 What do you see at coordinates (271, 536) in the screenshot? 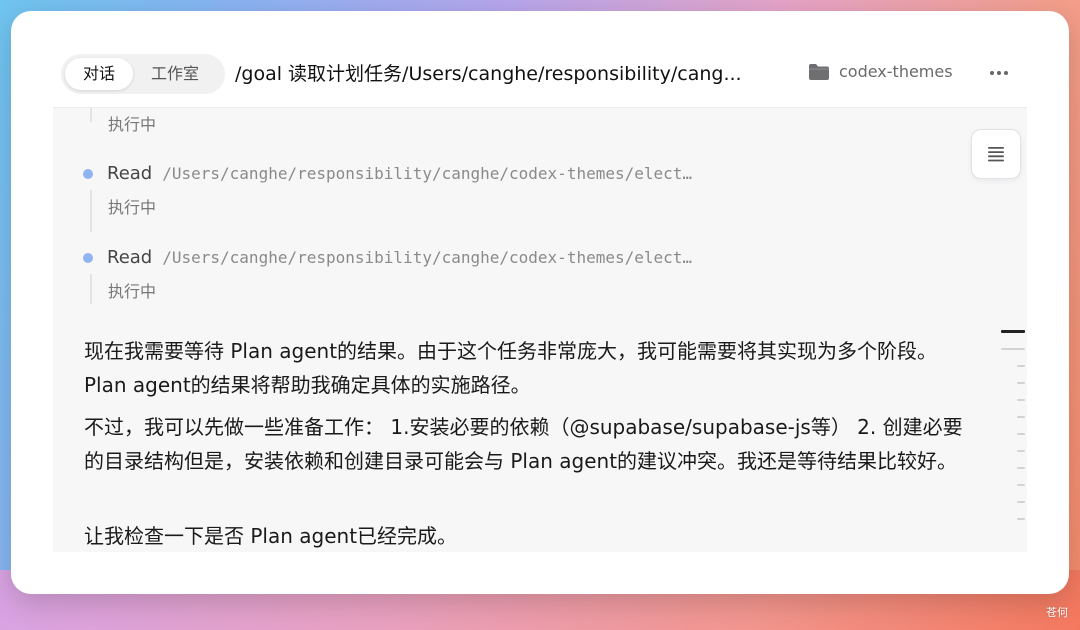
I see `message-paragraph: 让我检查一下是否 Plan agent已经完成。` at bounding box center [271, 536].